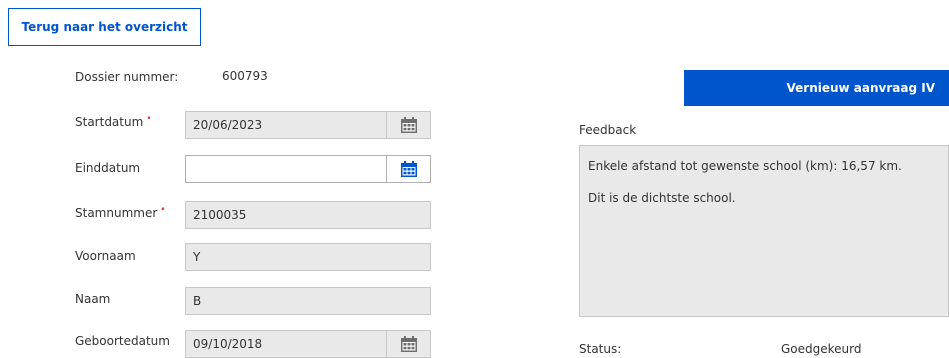 This screenshot has width=949, height=358. What do you see at coordinates (816, 88) in the screenshot?
I see `renew-application-button: Vernieuw aanvraag IV` at bounding box center [816, 88].